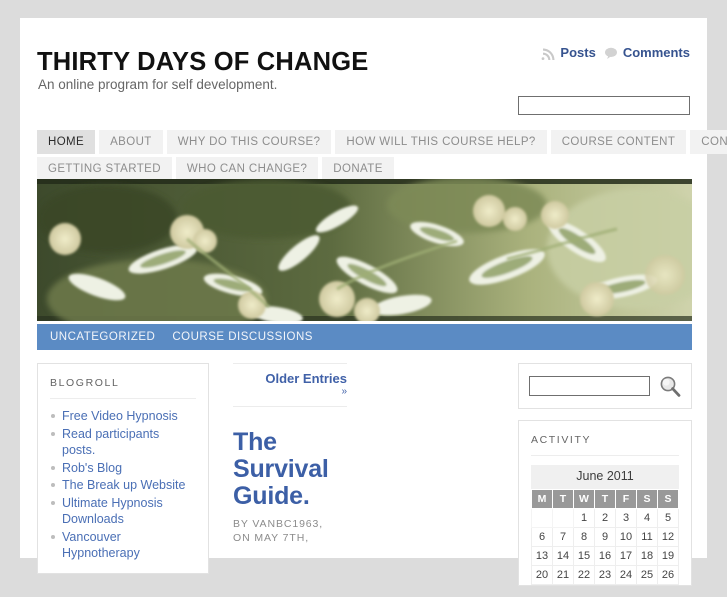  What do you see at coordinates (647, 575) in the screenshot?
I see `calendar-cell: 25` at bounding box center [647, 575].